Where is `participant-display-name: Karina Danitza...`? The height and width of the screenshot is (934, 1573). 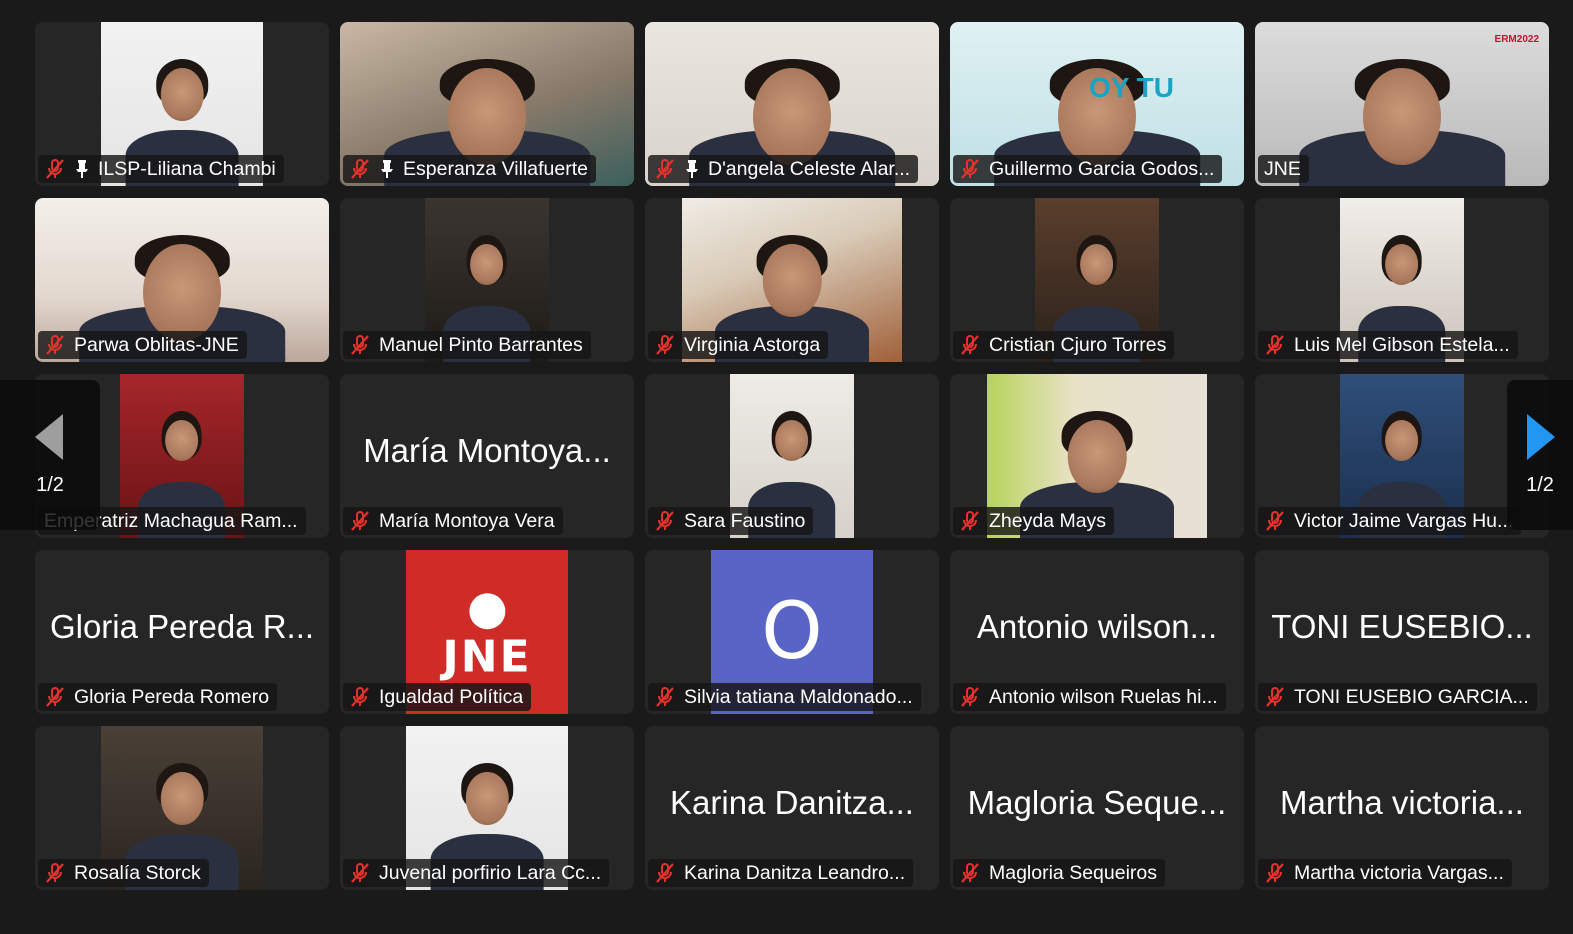
participant-display-name: Karina Danitza... is located at coordinates (792, 802).